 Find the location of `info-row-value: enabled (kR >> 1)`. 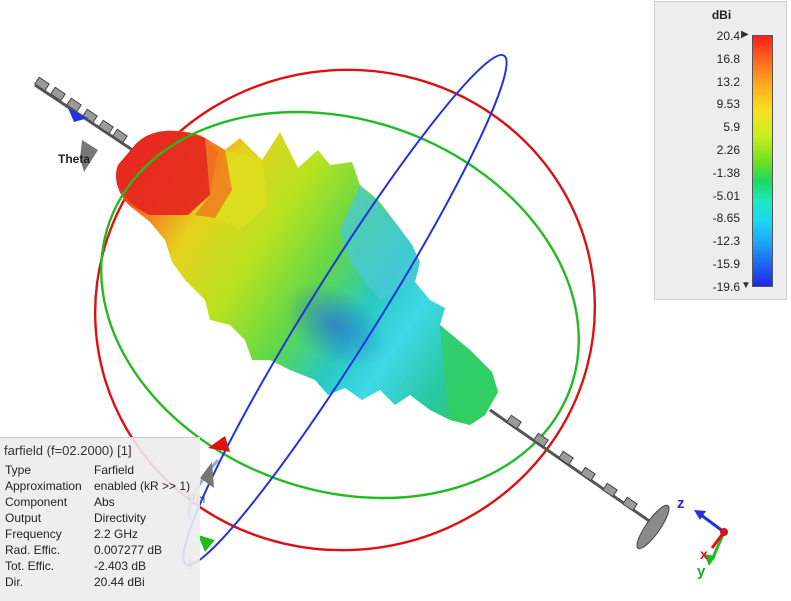

info-row-value: enabled (kR >> 1) is located at coordinates (142, 486).